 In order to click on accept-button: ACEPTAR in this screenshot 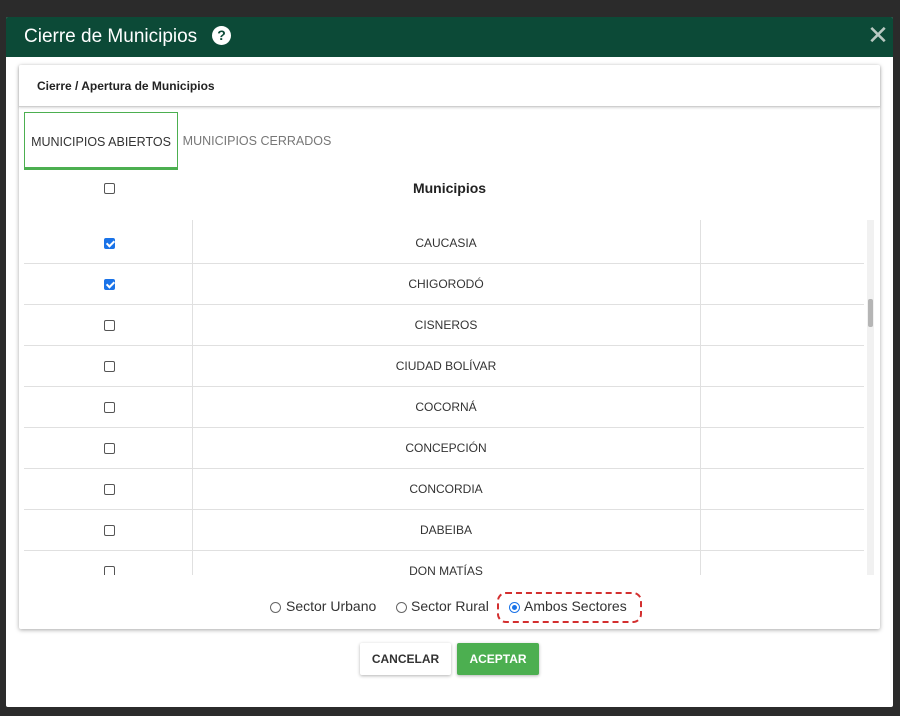, I will do `click(498, 659)`.